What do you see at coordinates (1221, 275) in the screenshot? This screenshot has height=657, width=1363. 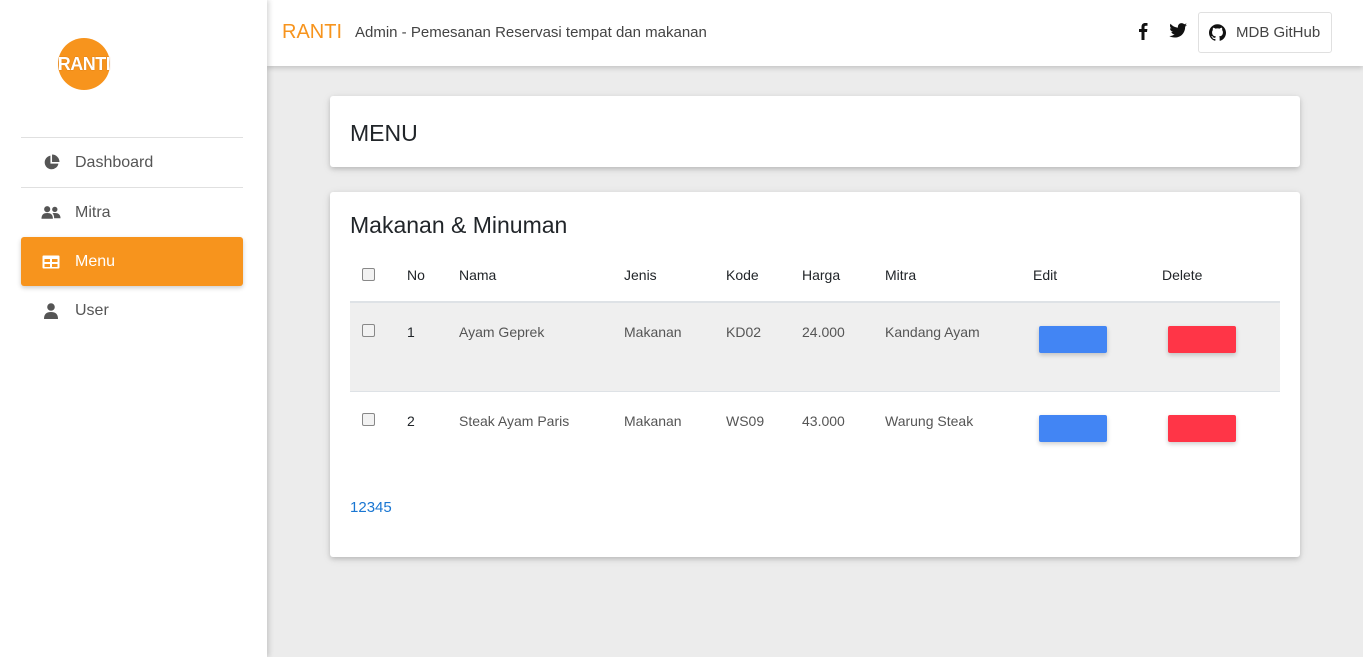 I see `column-header-delete: Delete` at bounding box center [1221, 275].